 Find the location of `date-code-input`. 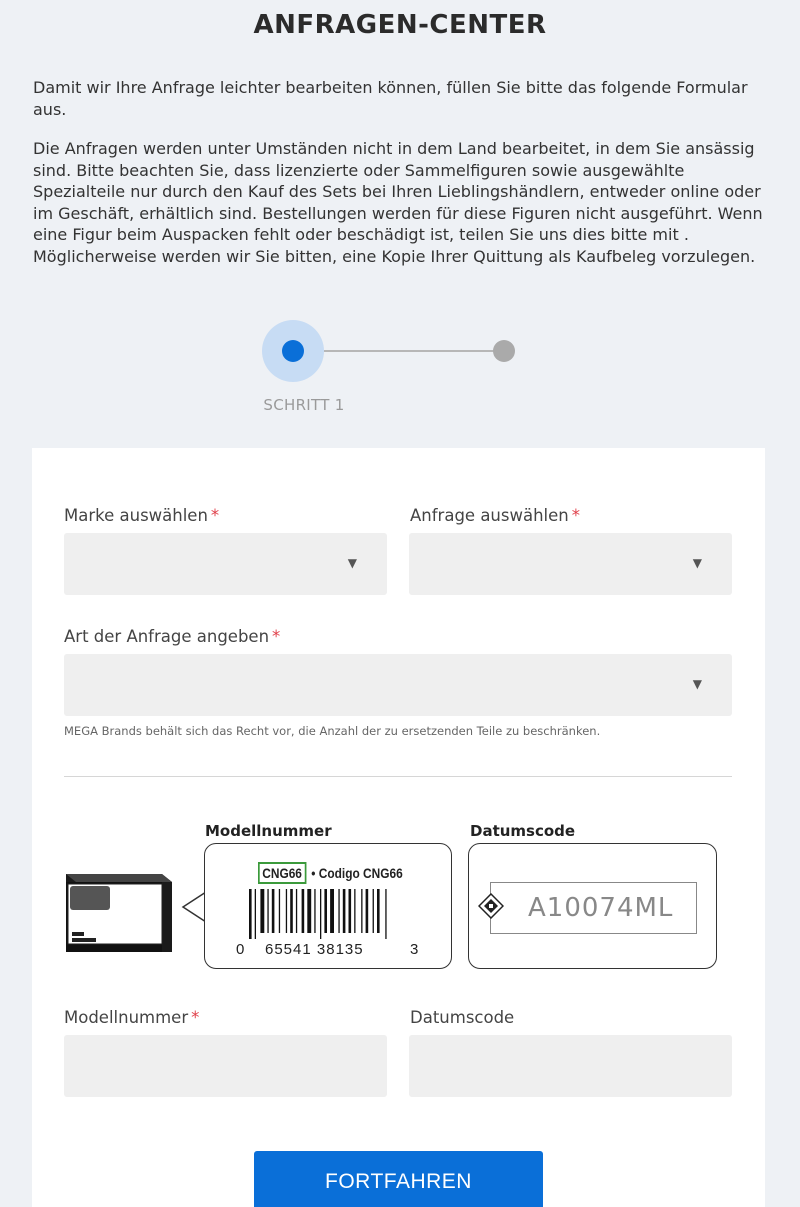

date-code-input is located at coordinates (570, 1066).